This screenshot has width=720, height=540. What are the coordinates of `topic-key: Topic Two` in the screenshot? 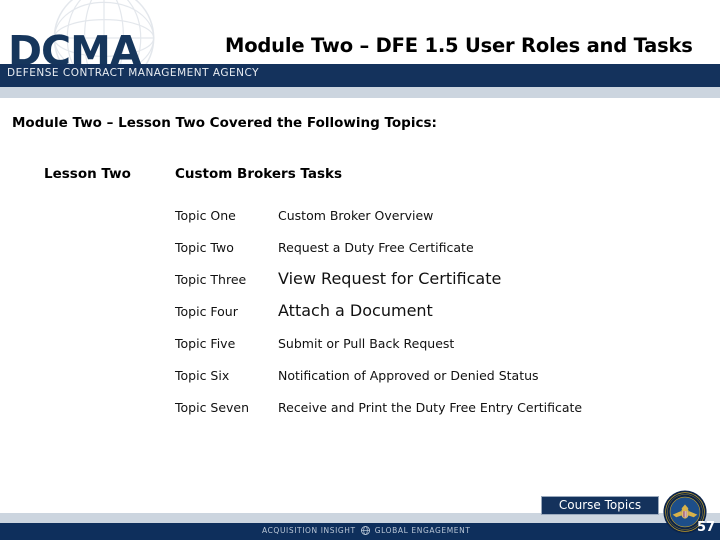 It's located at (204, 247).